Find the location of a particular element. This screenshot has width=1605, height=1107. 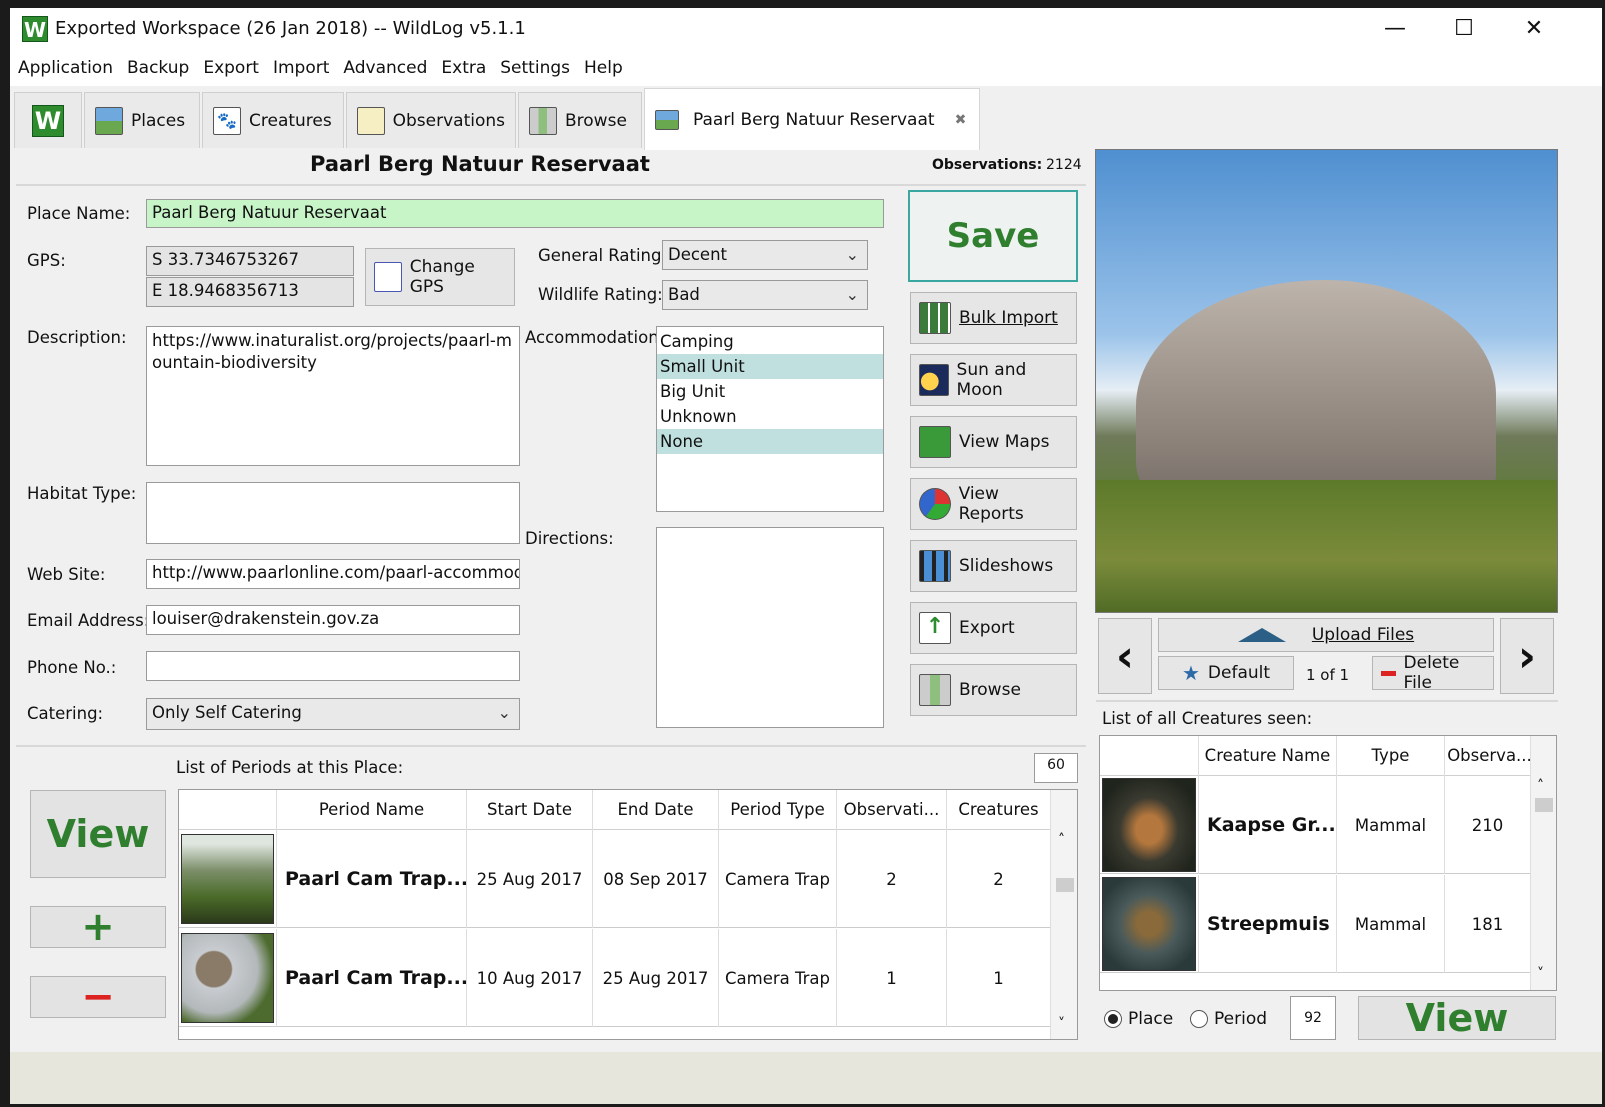

upload-files-button: Upload Files is located at coordinates (1326, 635).